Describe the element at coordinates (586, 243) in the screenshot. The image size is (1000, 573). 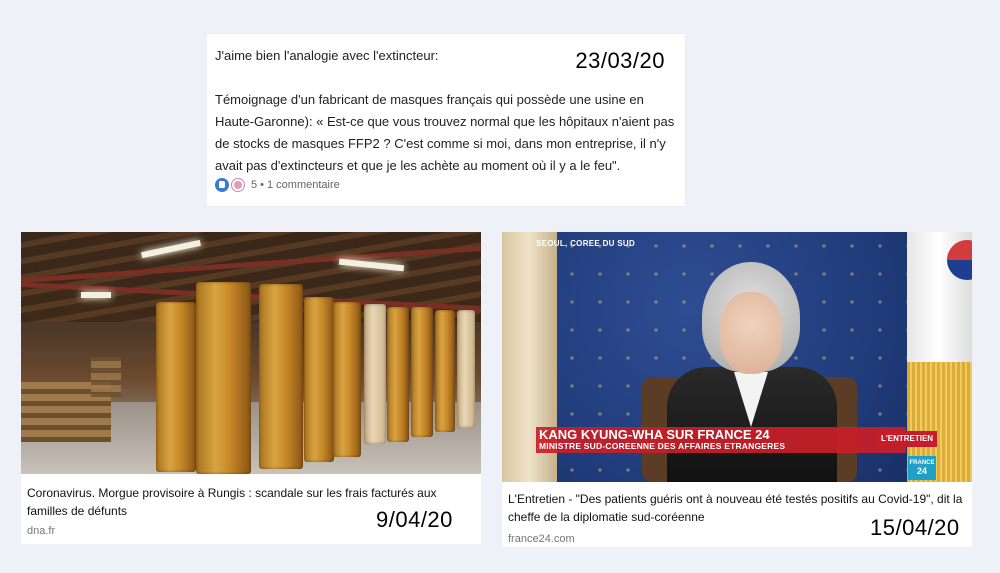
I see `location-label: SEOUL, COREE DU SUD` at that location.